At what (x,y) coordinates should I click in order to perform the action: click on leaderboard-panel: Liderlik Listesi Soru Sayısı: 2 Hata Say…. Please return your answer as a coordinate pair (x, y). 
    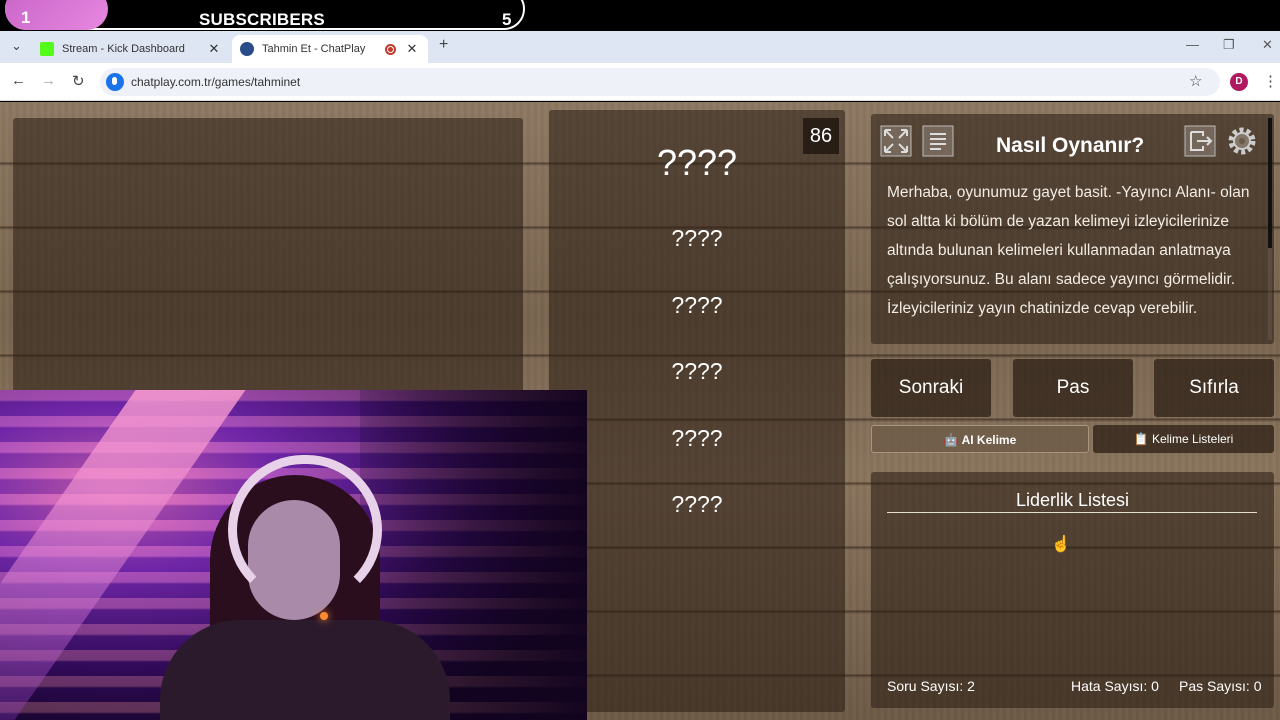
    Looking at the image, I should click on (1072, 590).